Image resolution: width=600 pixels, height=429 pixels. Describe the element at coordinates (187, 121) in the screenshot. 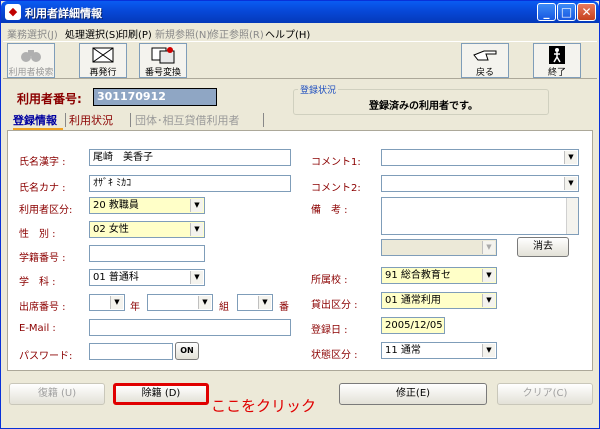

I see `tab-group-users: 団体･相互貸借利用者` at that location.